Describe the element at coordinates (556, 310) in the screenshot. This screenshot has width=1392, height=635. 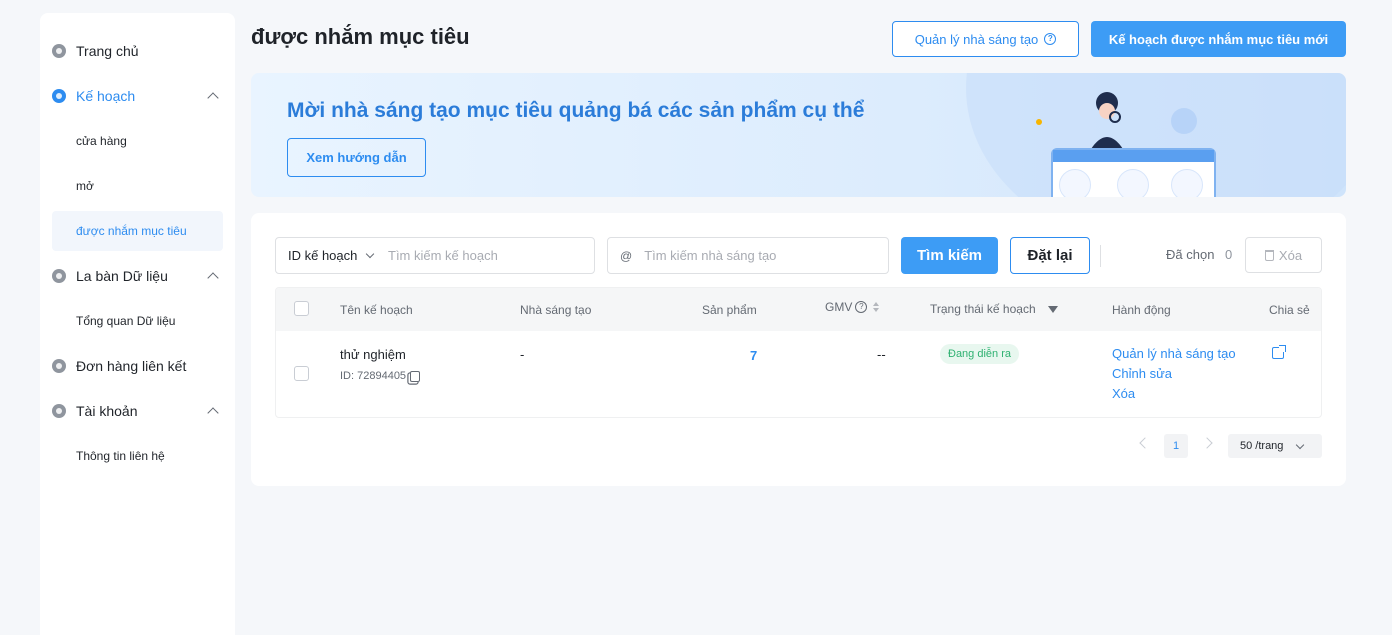
I see `column-header-creator: Nhà sáng tạo` at that location.